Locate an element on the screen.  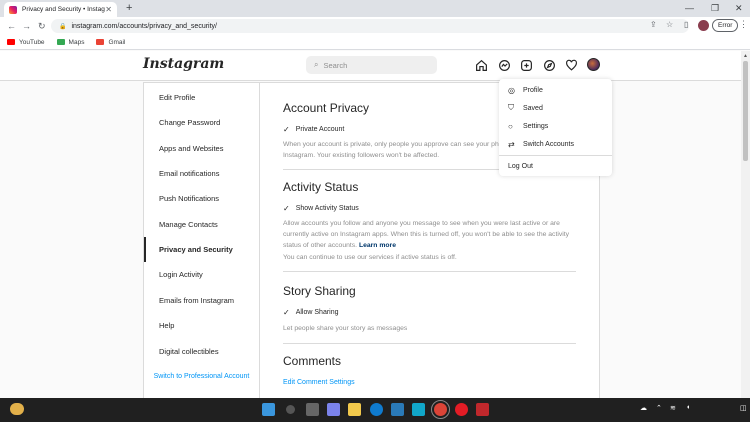
windows-taskbar: ☁ ⌃ ≋ ◖ ◫ is located at coordinates (375, 410).